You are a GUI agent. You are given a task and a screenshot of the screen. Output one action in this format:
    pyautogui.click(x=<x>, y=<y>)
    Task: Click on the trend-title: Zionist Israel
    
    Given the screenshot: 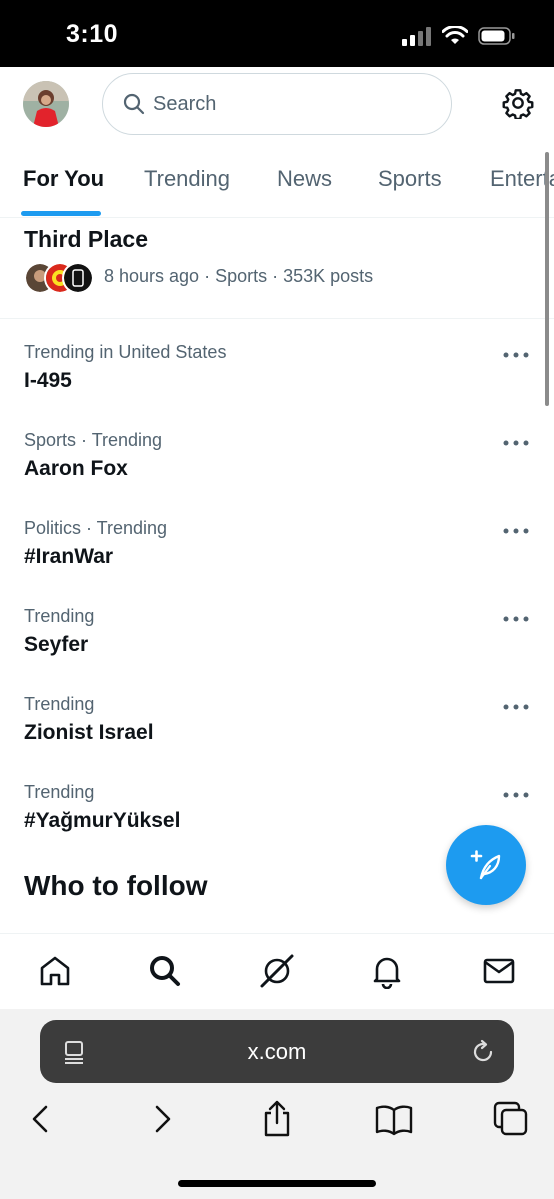 What is the action you would take?
    pyautogui.click(x=89, y=732)
    